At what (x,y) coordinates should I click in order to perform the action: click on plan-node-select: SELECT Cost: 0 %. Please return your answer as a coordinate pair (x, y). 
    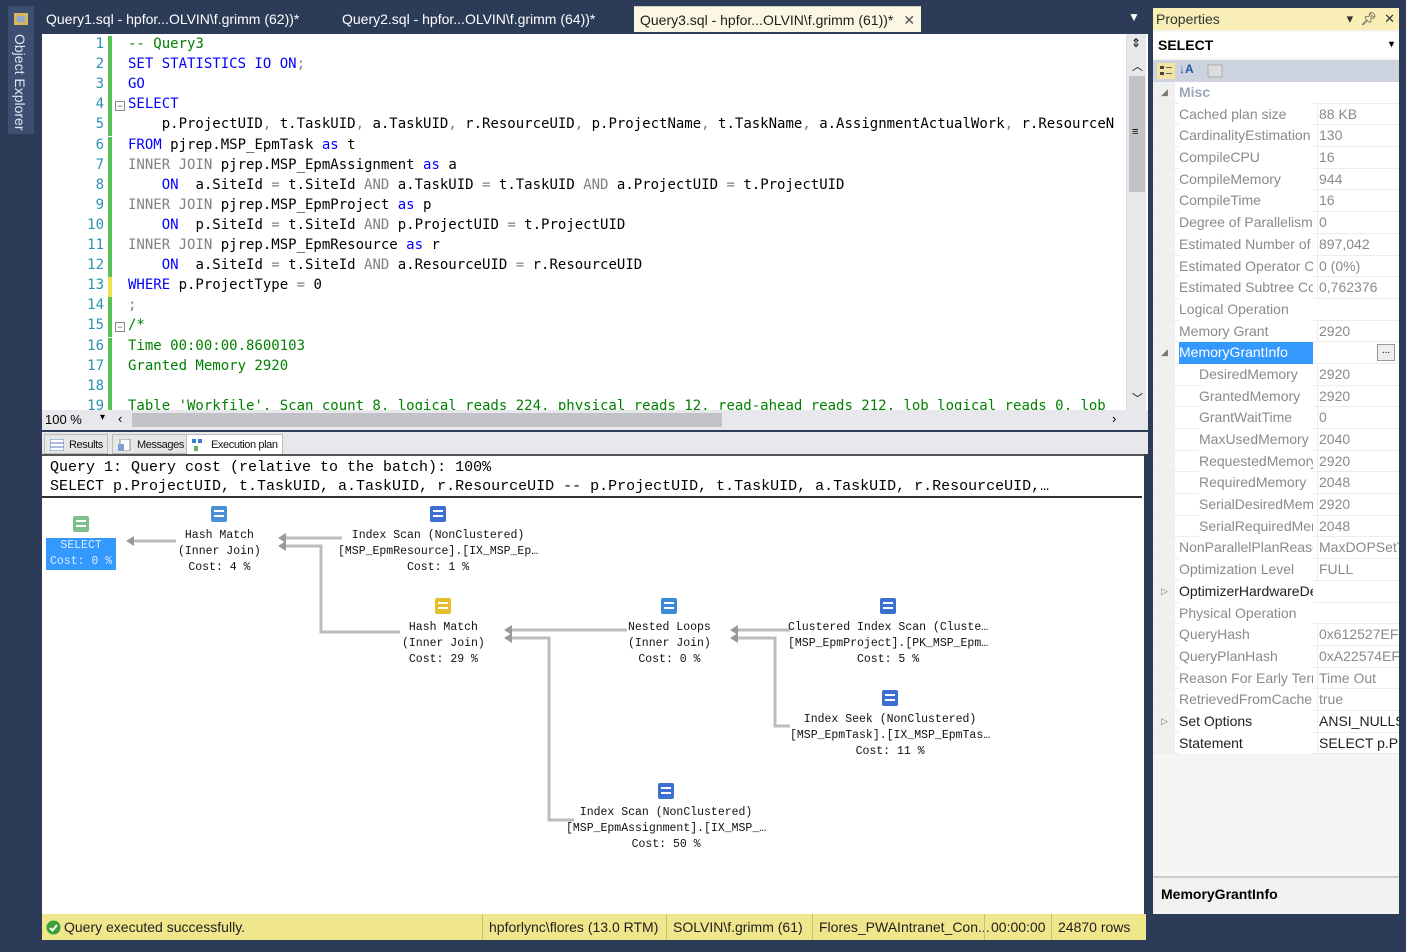
    Looking at the image, I should click on (81, 541).